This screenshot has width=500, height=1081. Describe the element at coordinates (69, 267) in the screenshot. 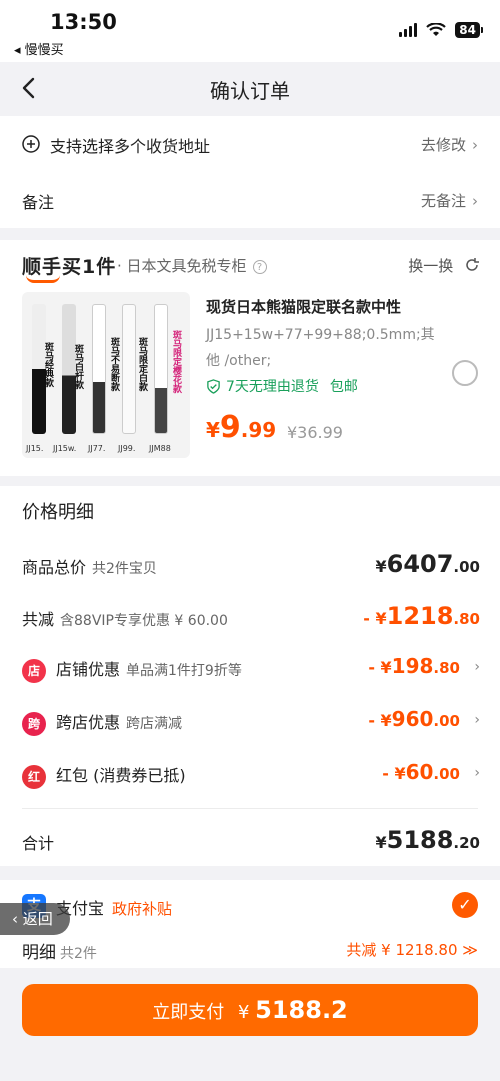

I see `brand-logo: 顺手买1件` at that location.